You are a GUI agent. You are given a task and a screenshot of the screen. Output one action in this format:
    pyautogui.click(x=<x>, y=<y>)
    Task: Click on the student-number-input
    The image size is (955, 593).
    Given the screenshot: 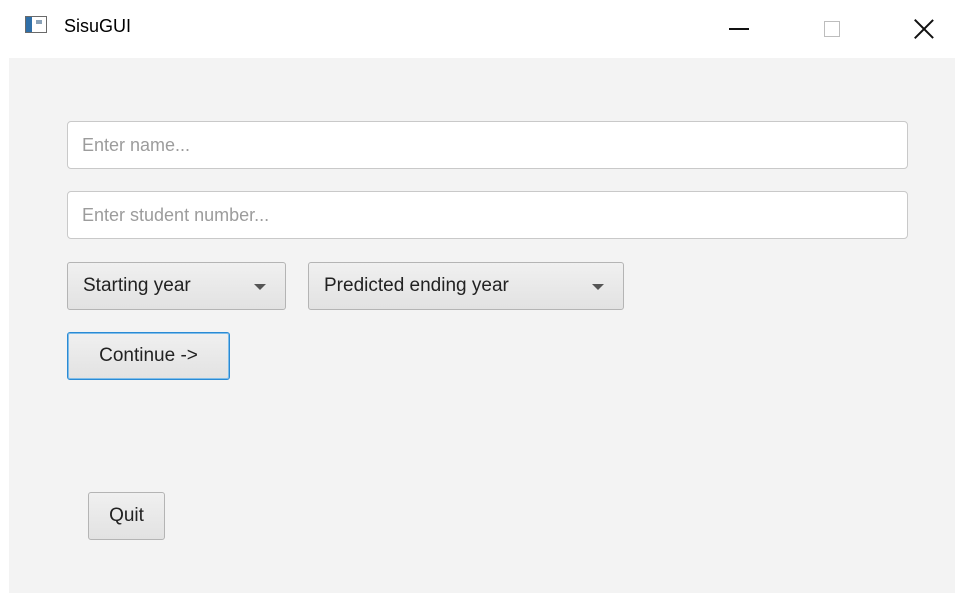 What is the action you would take?
    pyautogui.click(x=487, y=215)
    